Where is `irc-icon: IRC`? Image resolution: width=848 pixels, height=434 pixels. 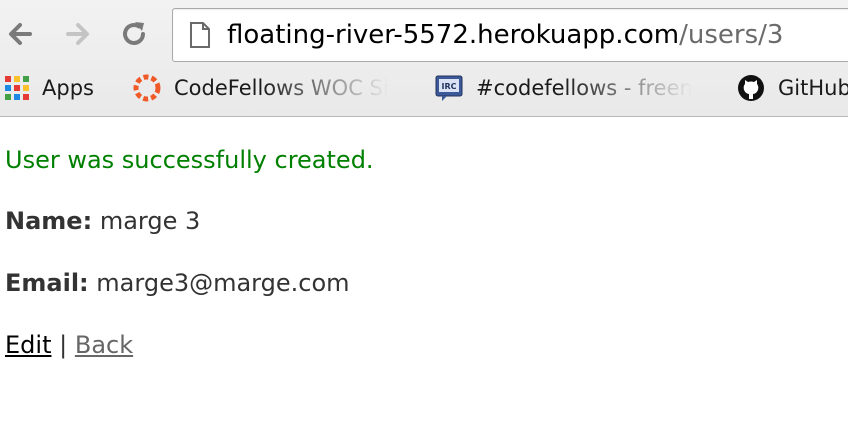
irc-icon: IRC is located at coordinates (449, 88).